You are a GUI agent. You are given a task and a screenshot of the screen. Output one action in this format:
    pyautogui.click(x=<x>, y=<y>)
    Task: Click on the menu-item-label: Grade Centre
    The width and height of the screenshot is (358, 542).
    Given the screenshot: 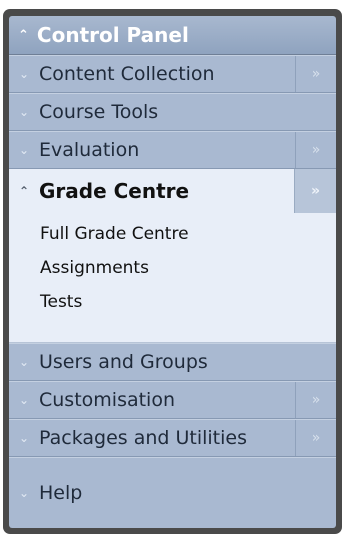 What is the action you would take?
    pyautogui.click(x=114, y=191)
    